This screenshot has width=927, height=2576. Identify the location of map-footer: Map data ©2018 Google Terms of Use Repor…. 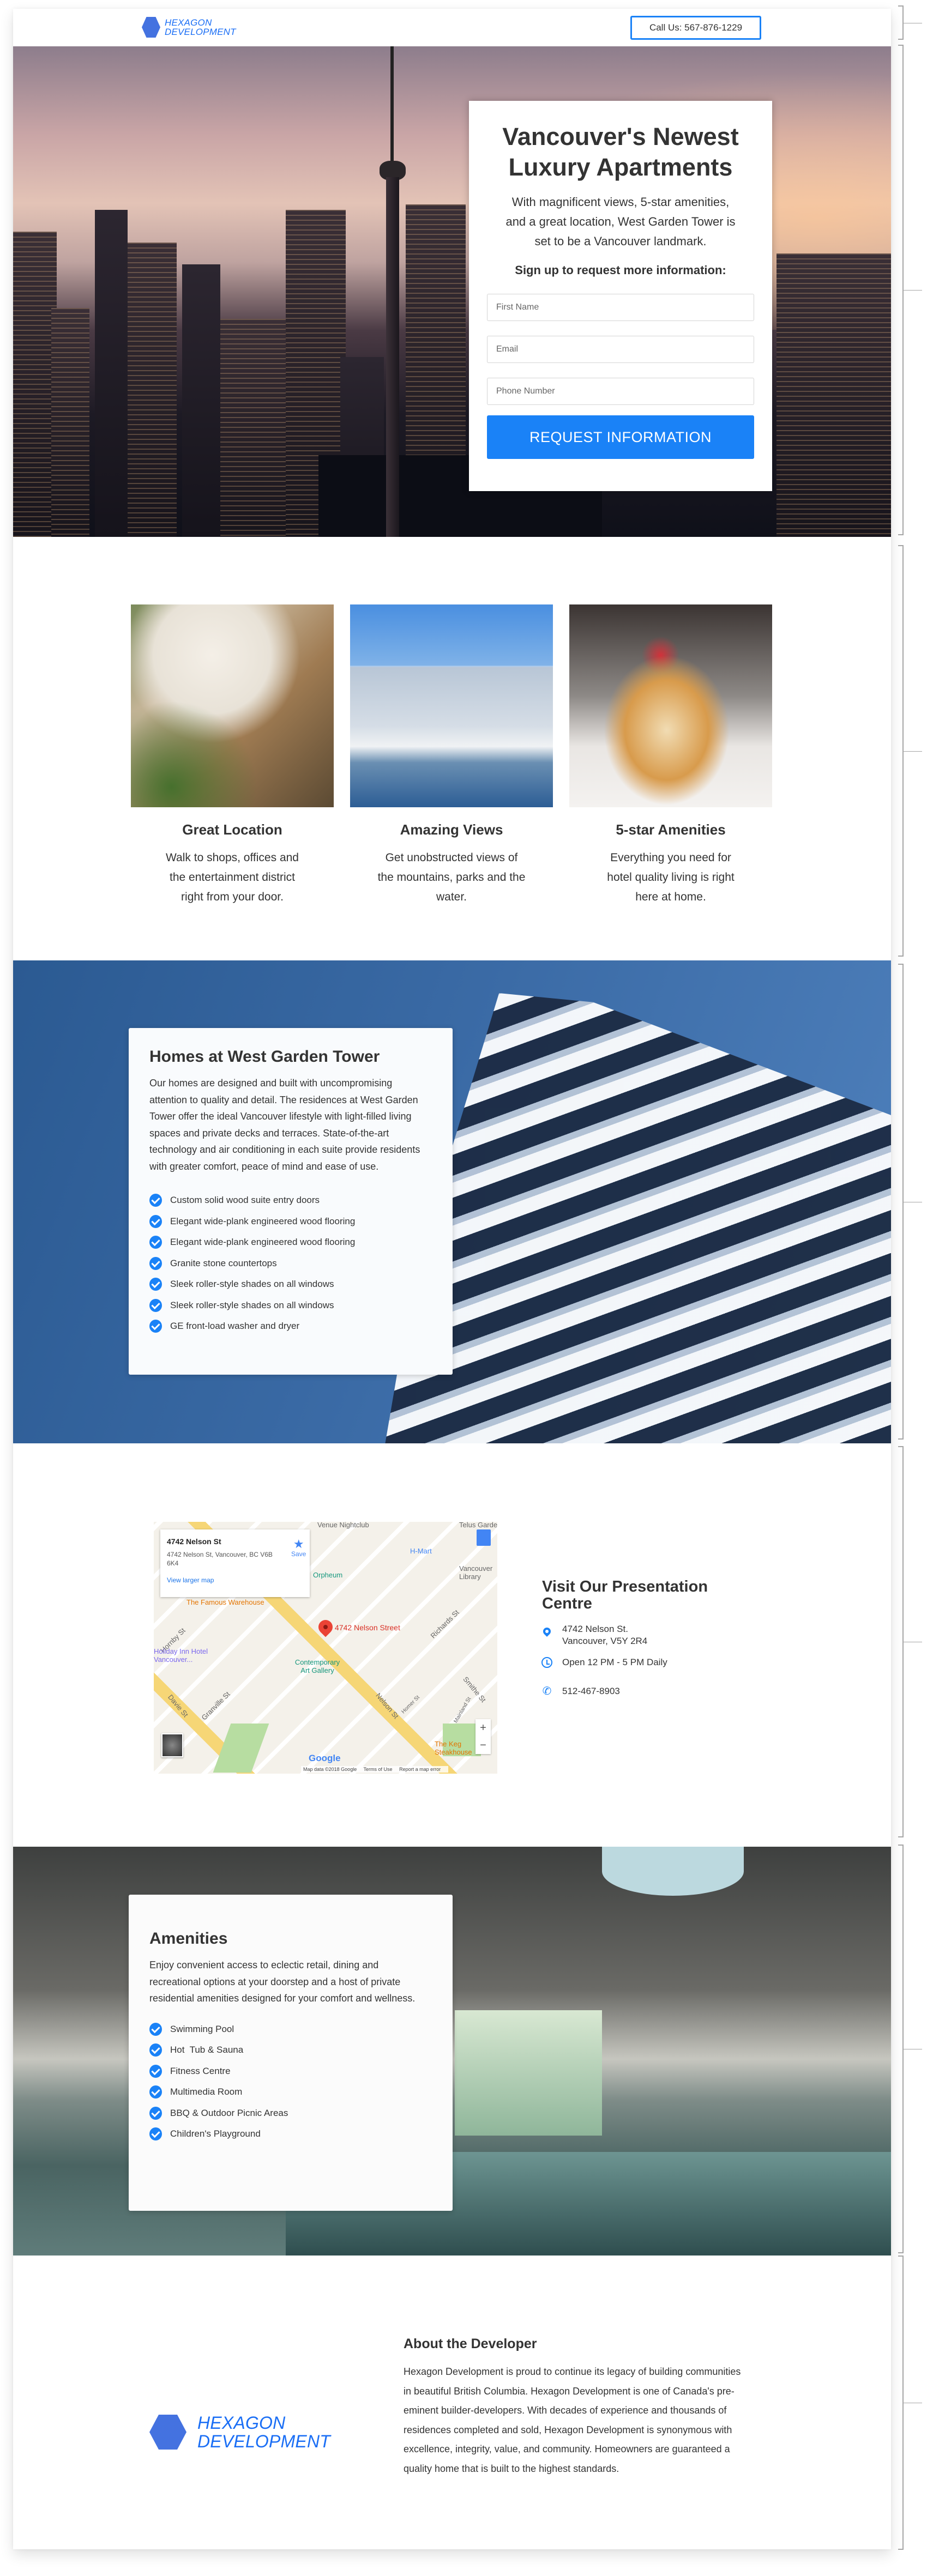
(375, 1769).